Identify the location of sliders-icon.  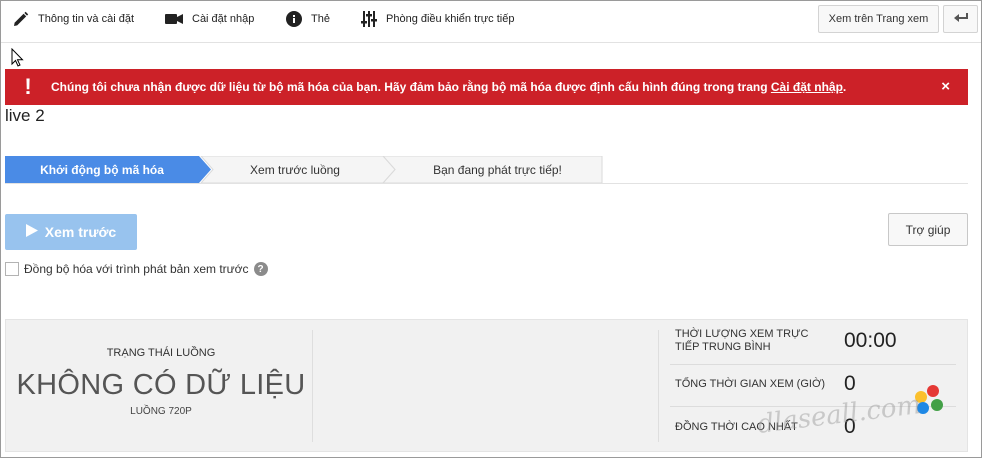
(369, 19).